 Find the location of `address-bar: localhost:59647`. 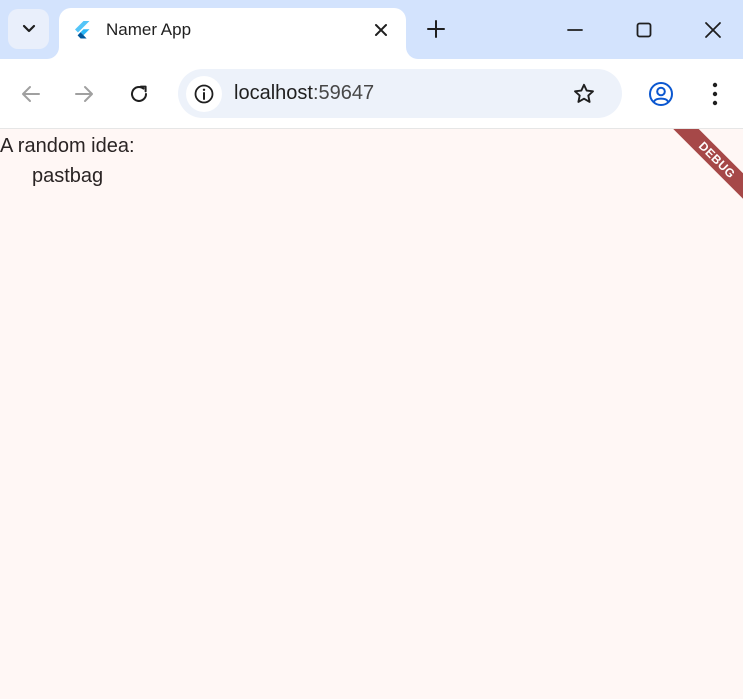

address-bar: localhost:59647 is located at coordinates (400, 93).